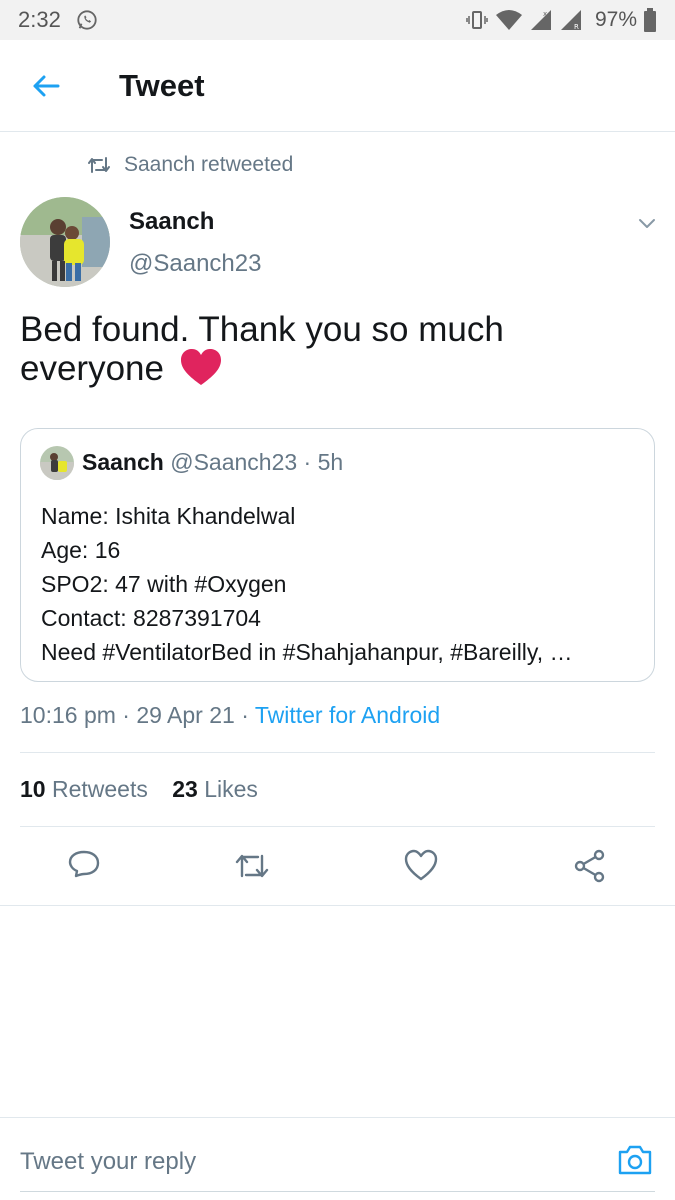 This screenshot has width=675, height=1200. Describe the element at coordinates (421, 866) in the screenshot. I see `like-icon` at that location.